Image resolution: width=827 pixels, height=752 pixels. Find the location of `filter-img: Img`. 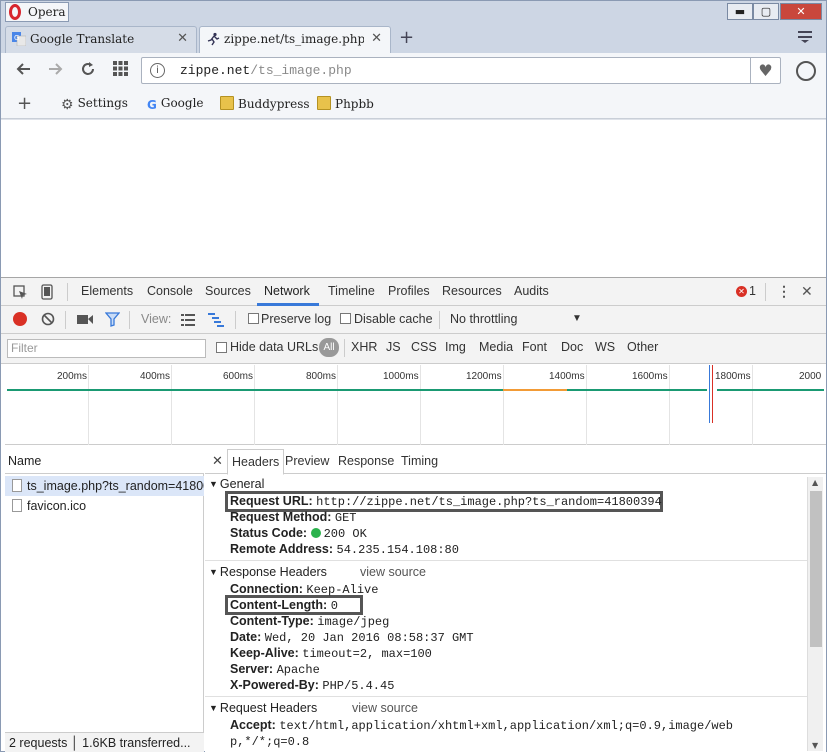

filter-img: Img is located at coordinates (455, 347).